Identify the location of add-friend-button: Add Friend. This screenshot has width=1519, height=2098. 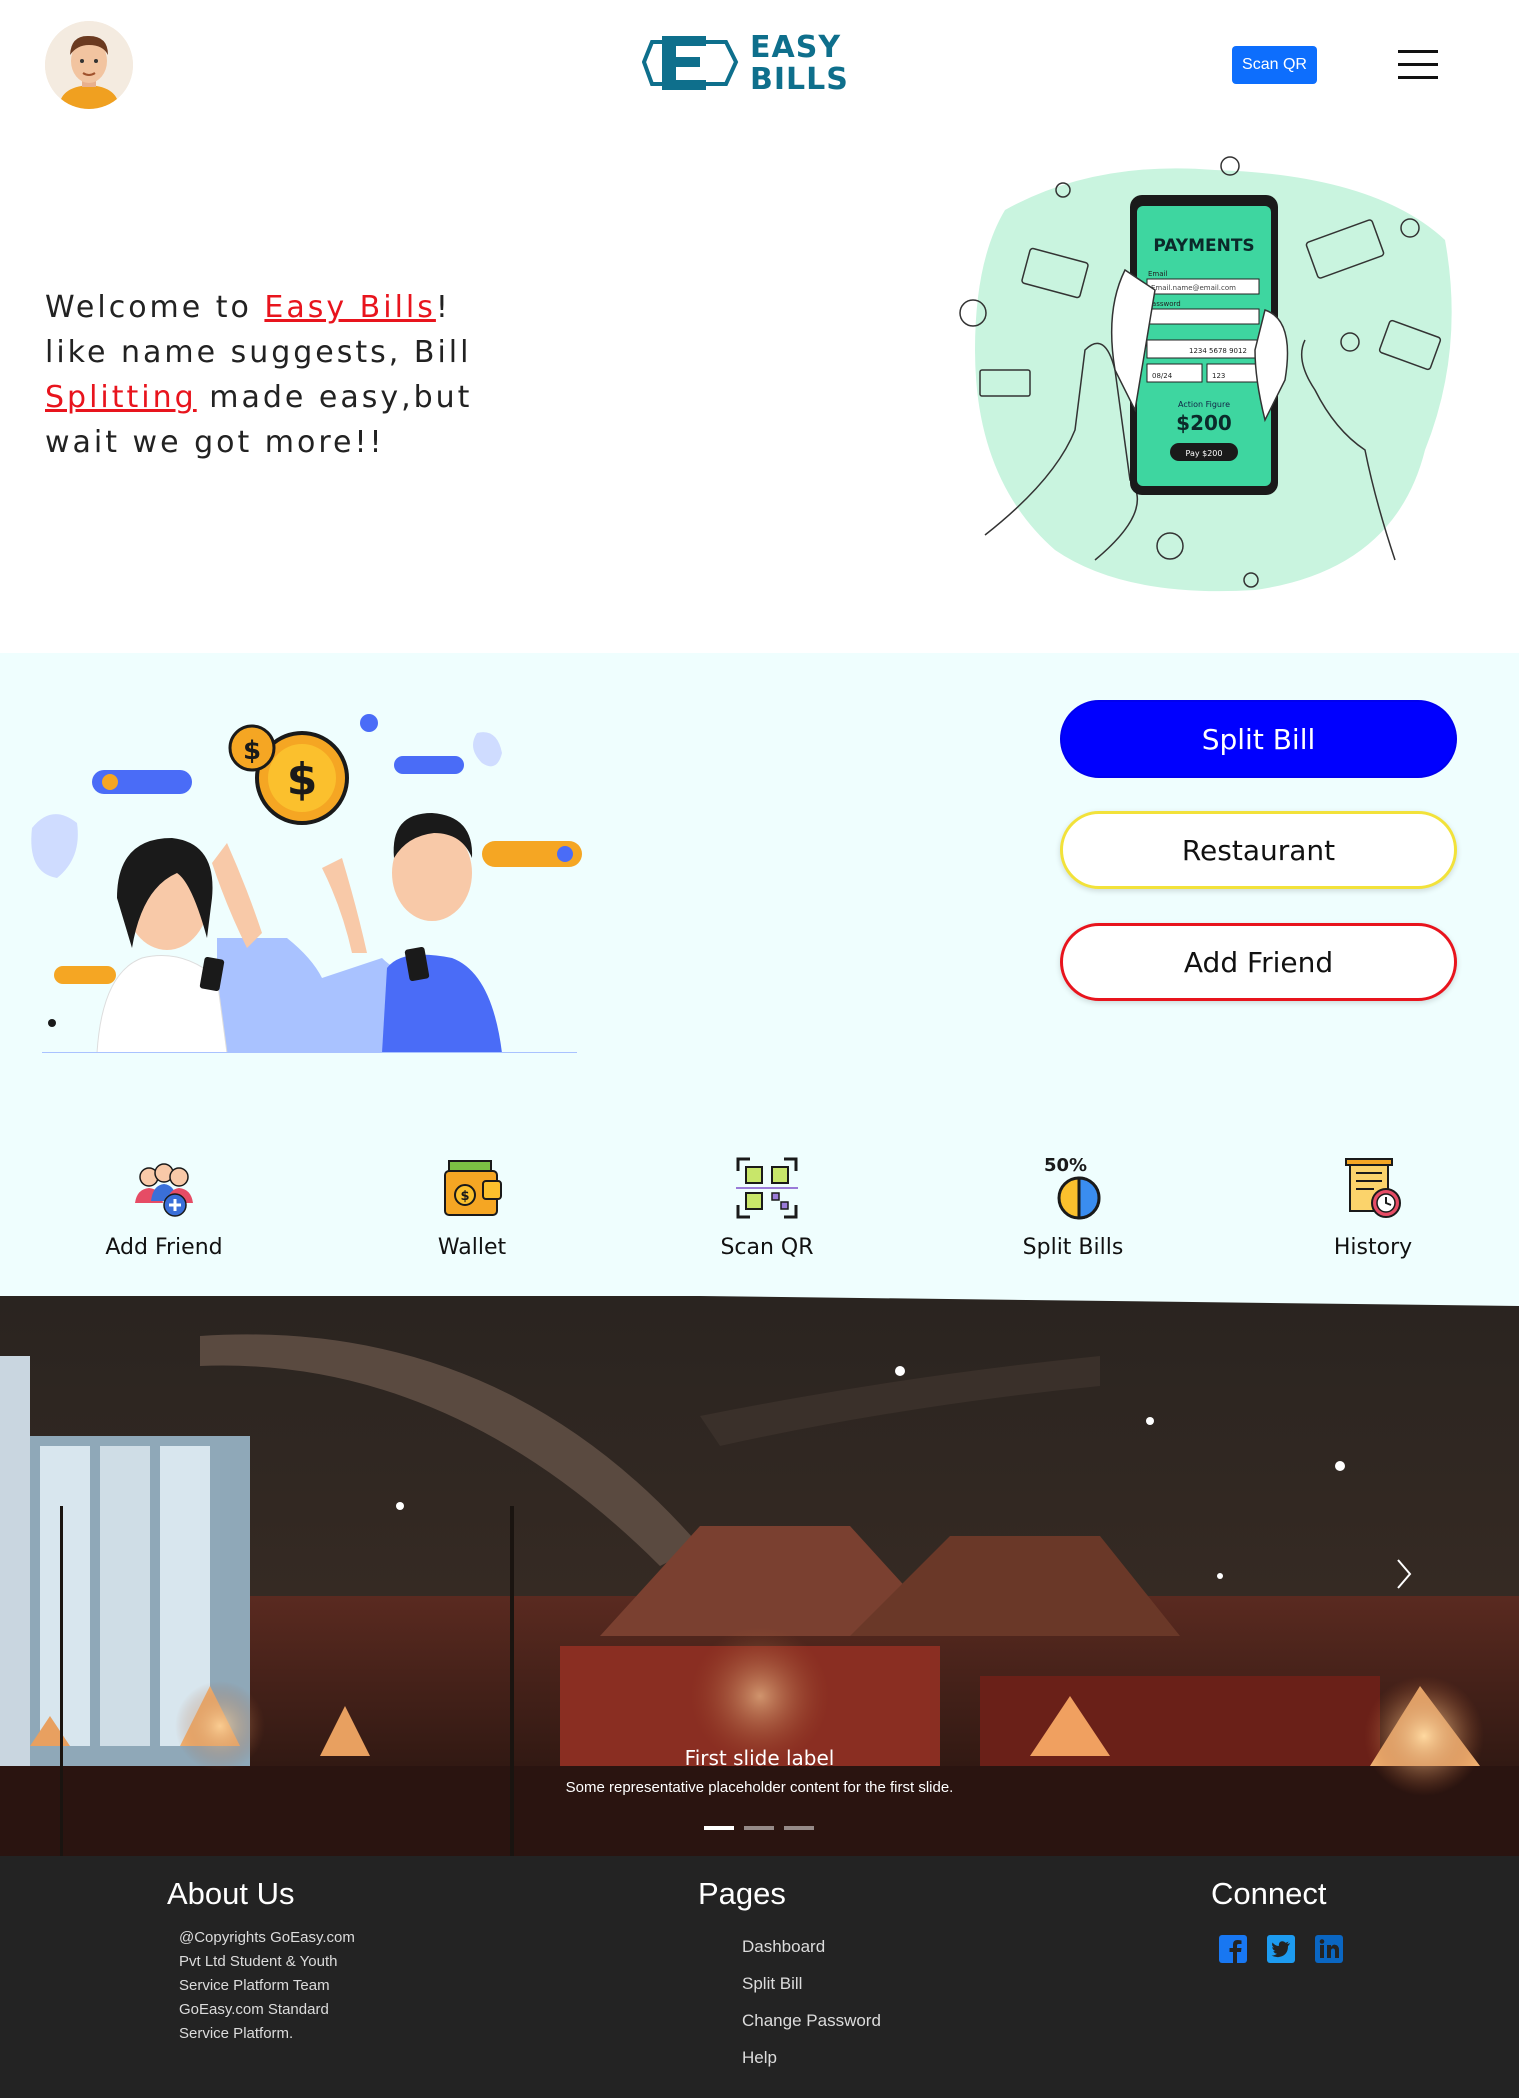
(1258, 962).